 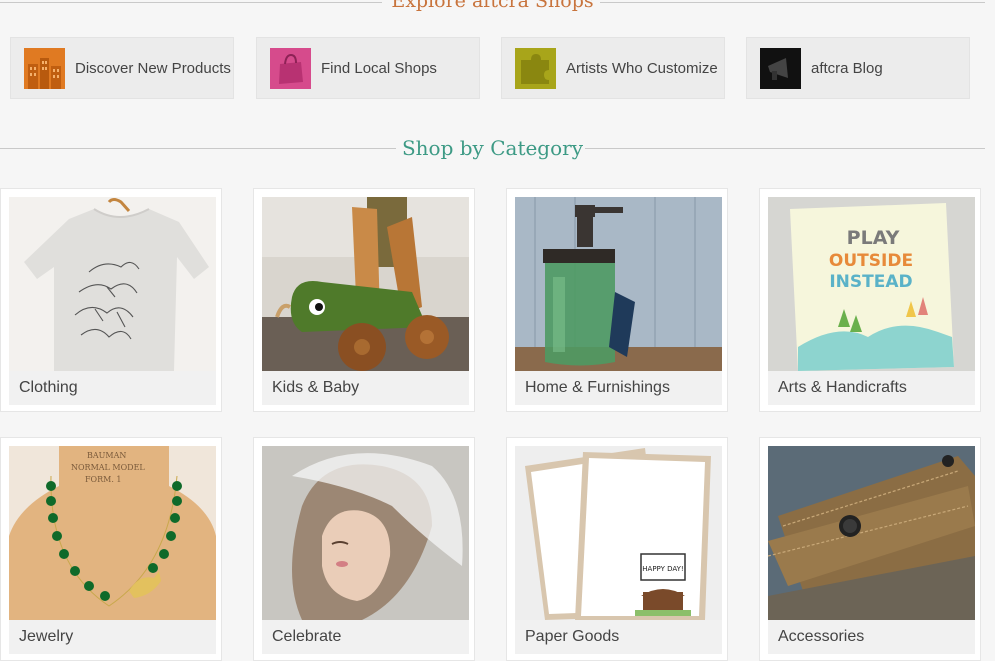 I want to click on aftcra-blog-link: aftcra Blog, so click(x=858, y=68).